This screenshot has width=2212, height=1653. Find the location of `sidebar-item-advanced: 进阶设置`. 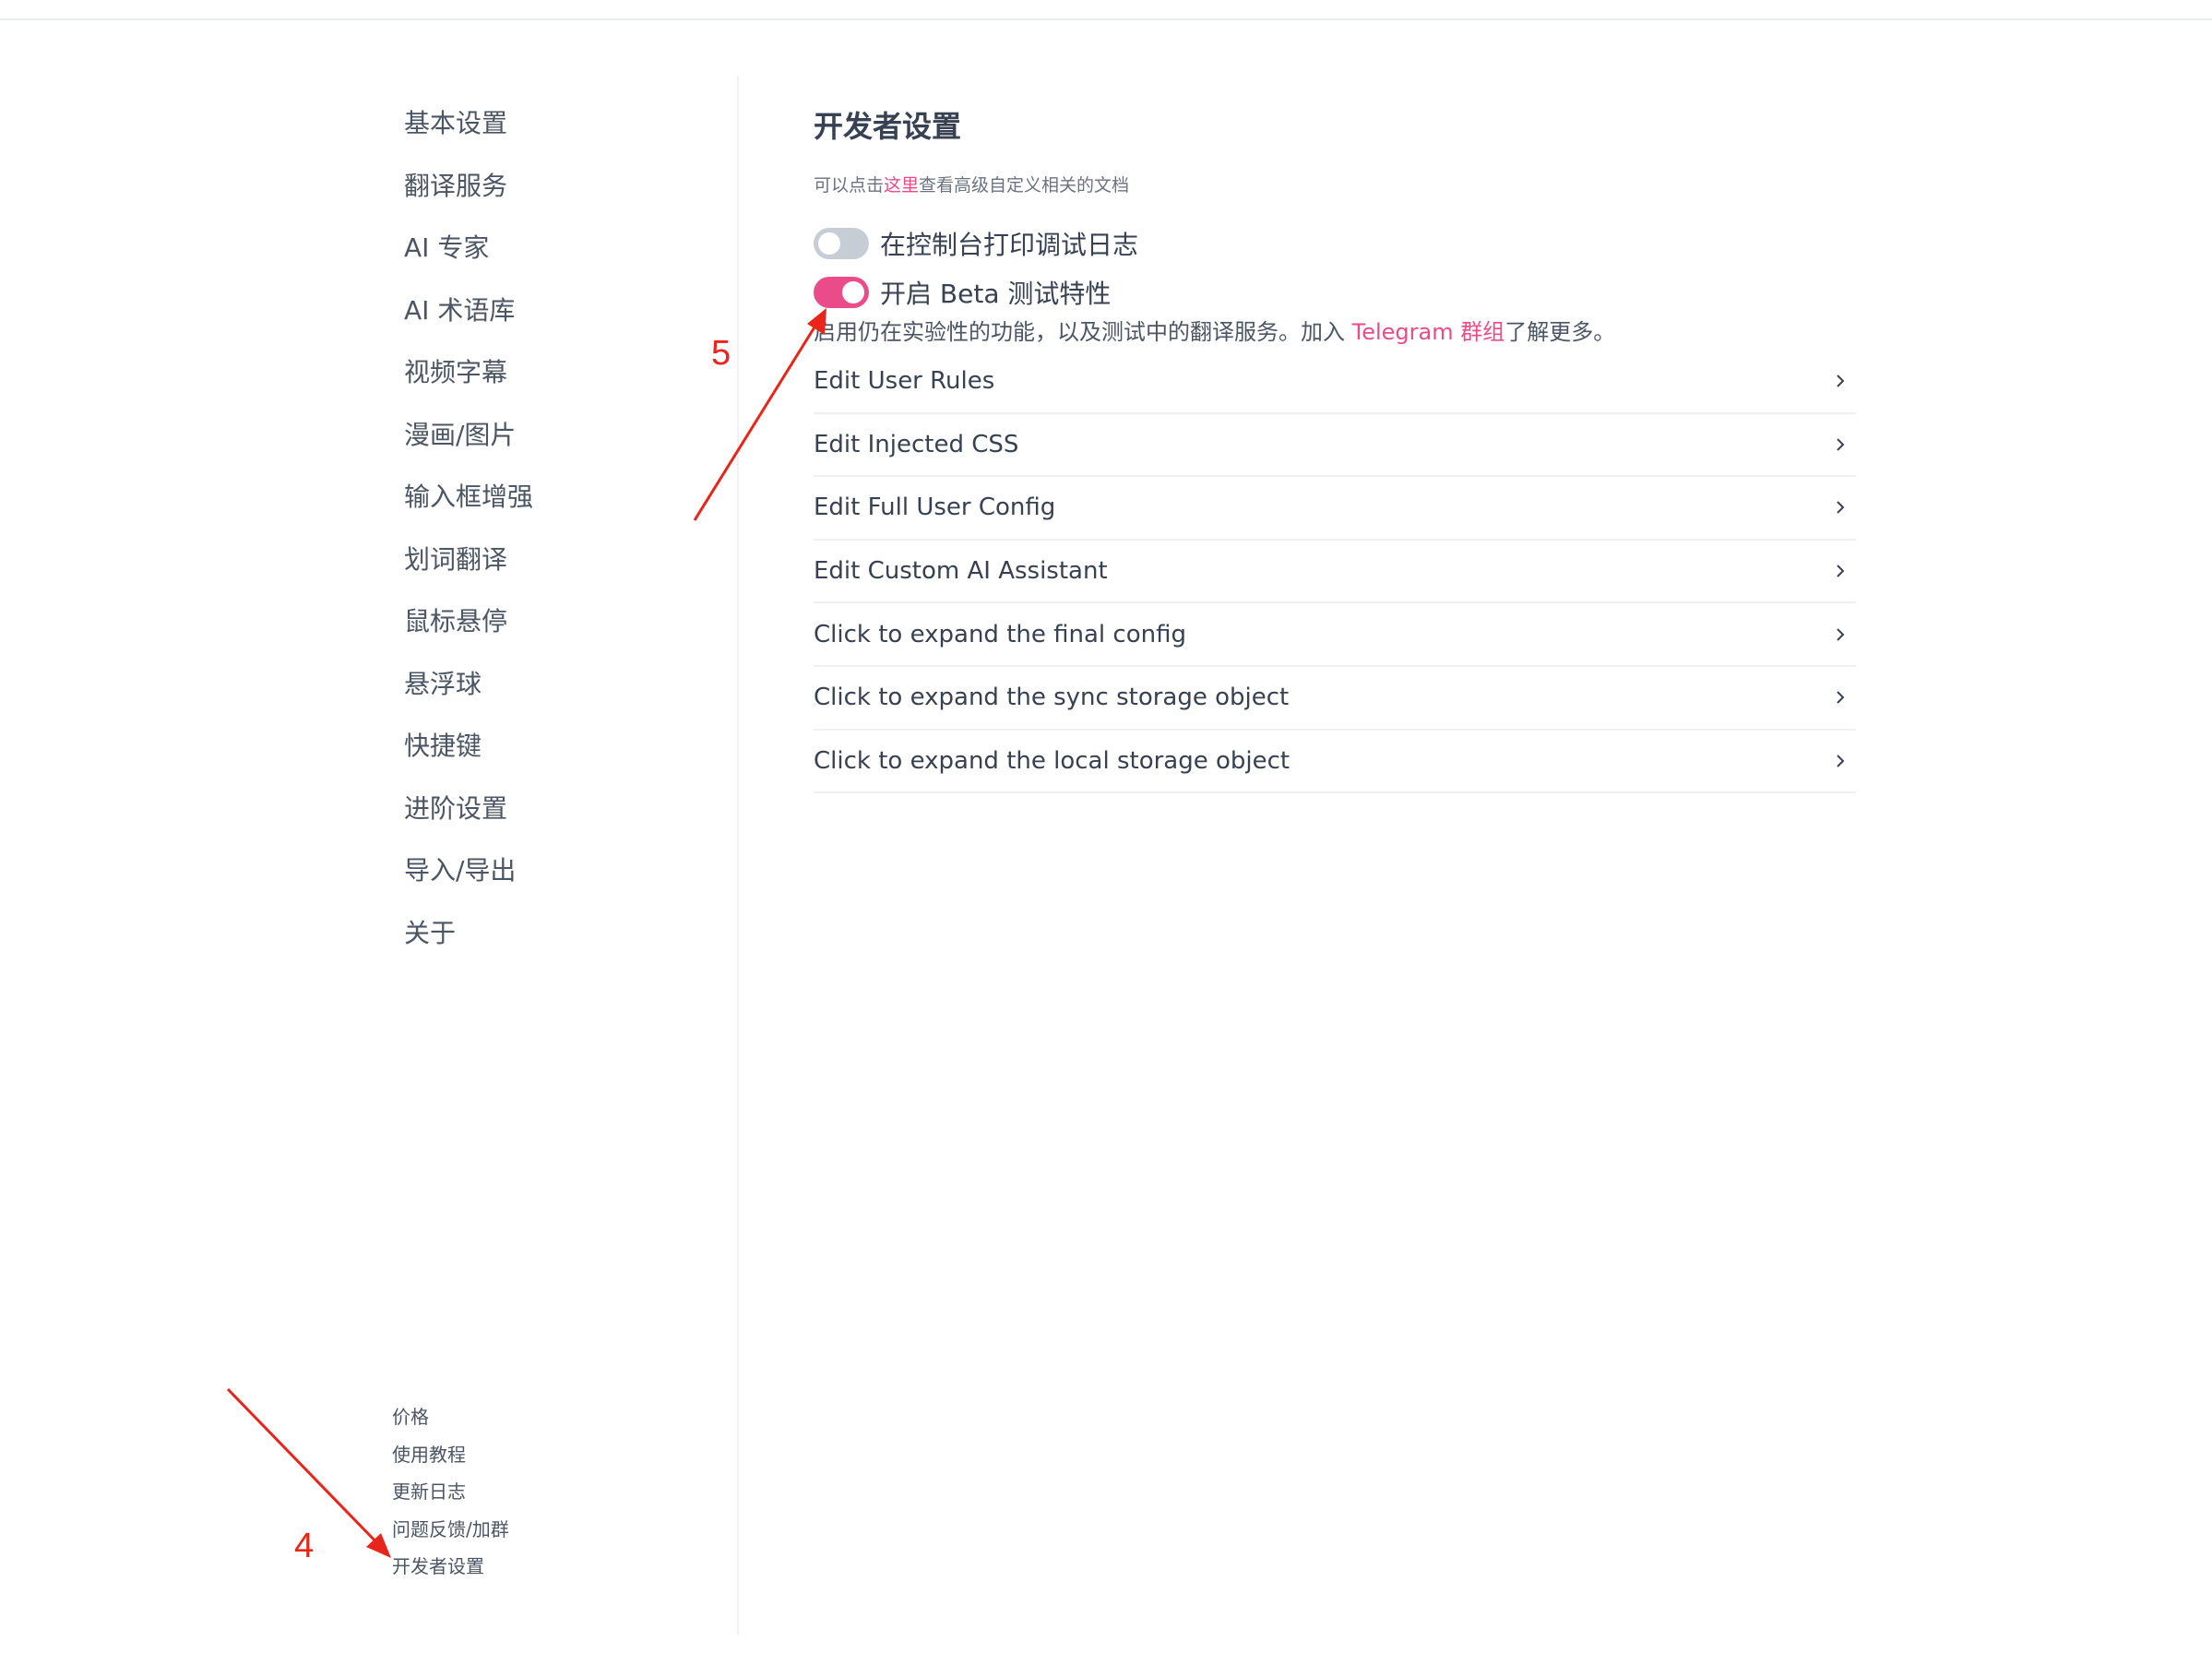

sidebar-item-advanced: 进阶设置 is located at coordinates (468, 818).